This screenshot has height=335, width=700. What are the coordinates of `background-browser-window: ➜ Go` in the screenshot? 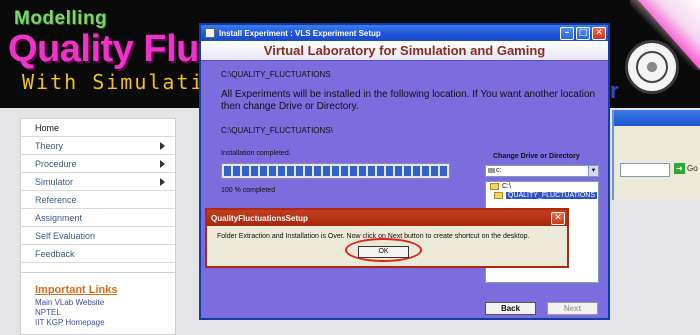 It's located at (656, 155).